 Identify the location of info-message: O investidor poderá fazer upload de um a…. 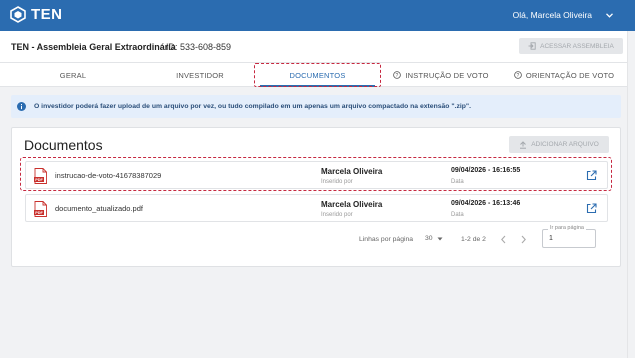
(252, 106).